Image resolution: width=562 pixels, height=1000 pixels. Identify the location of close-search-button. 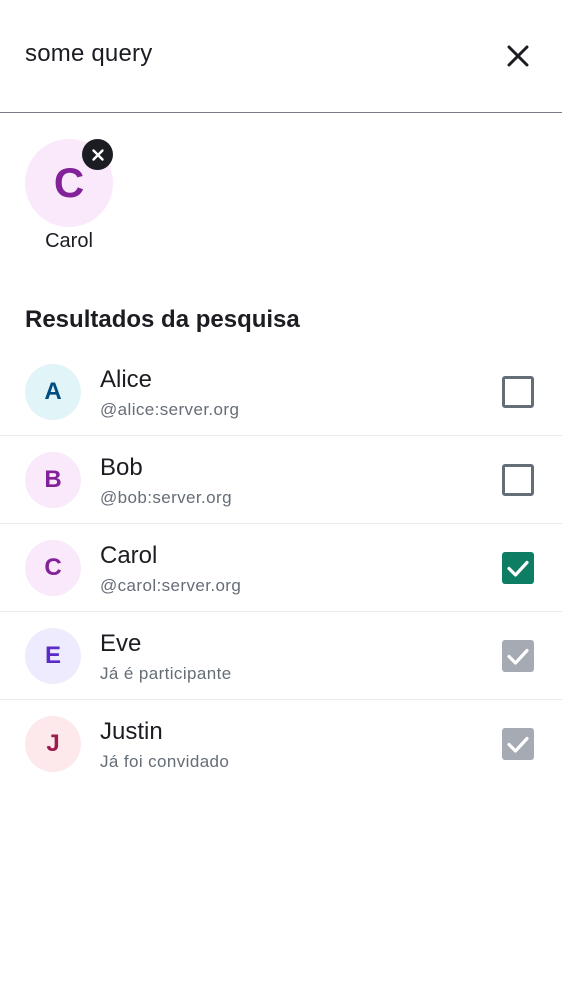
(518, 56).